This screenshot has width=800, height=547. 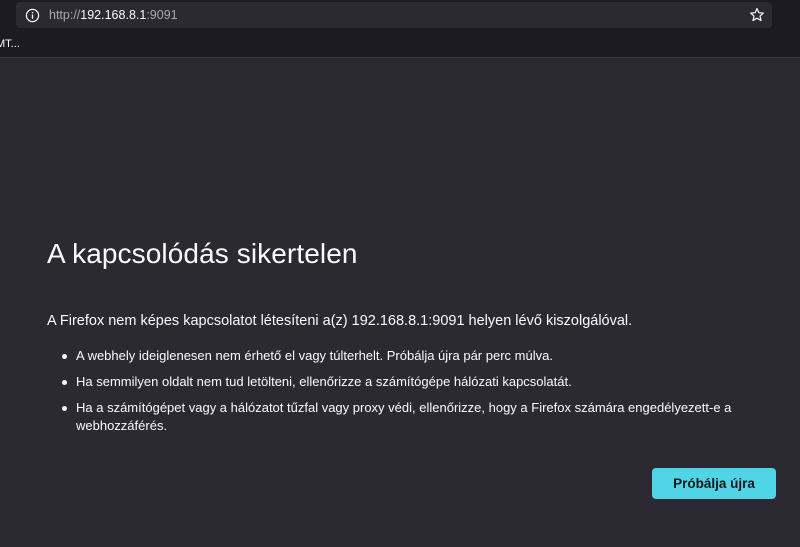 I want to click on browser-toolbar: http://192.168.8.1:9091, so click(x=400, y=16).